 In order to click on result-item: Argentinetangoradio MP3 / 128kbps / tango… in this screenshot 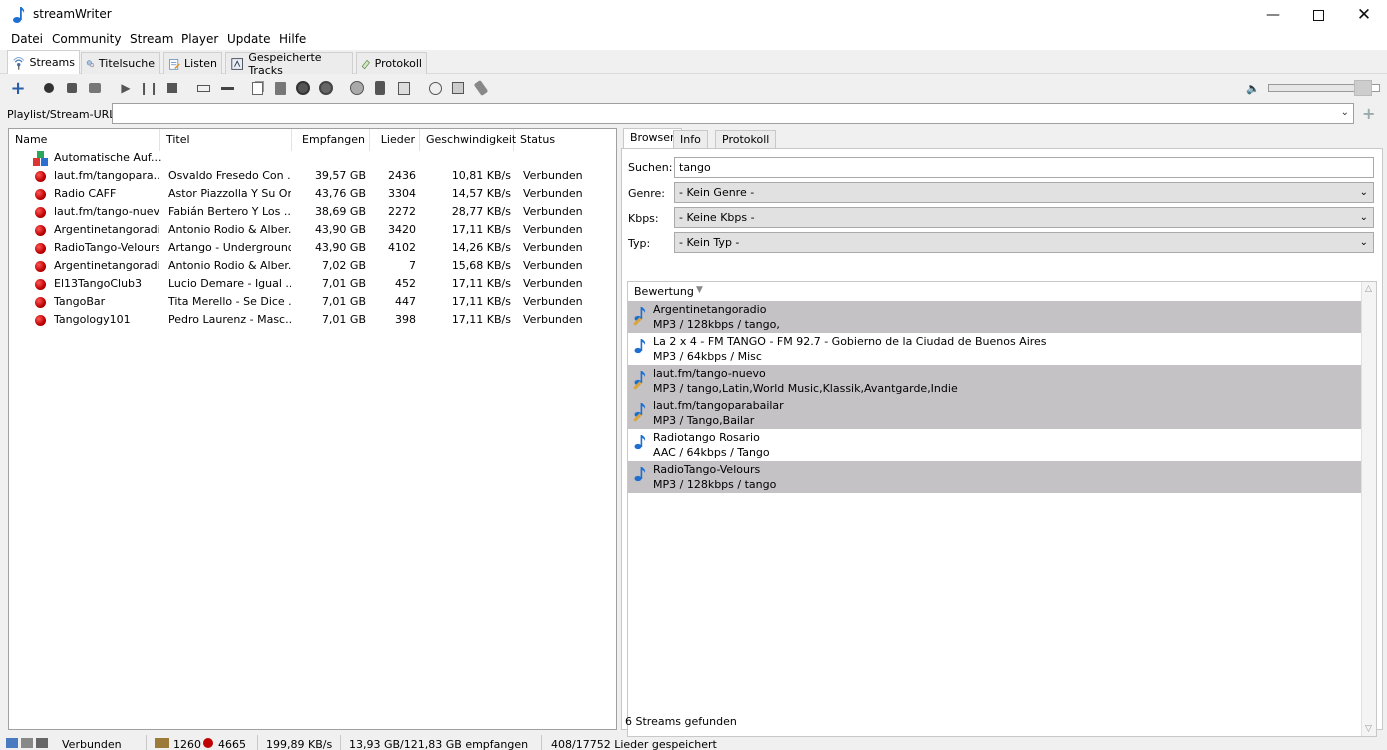, I will do `click(994, 317)`.